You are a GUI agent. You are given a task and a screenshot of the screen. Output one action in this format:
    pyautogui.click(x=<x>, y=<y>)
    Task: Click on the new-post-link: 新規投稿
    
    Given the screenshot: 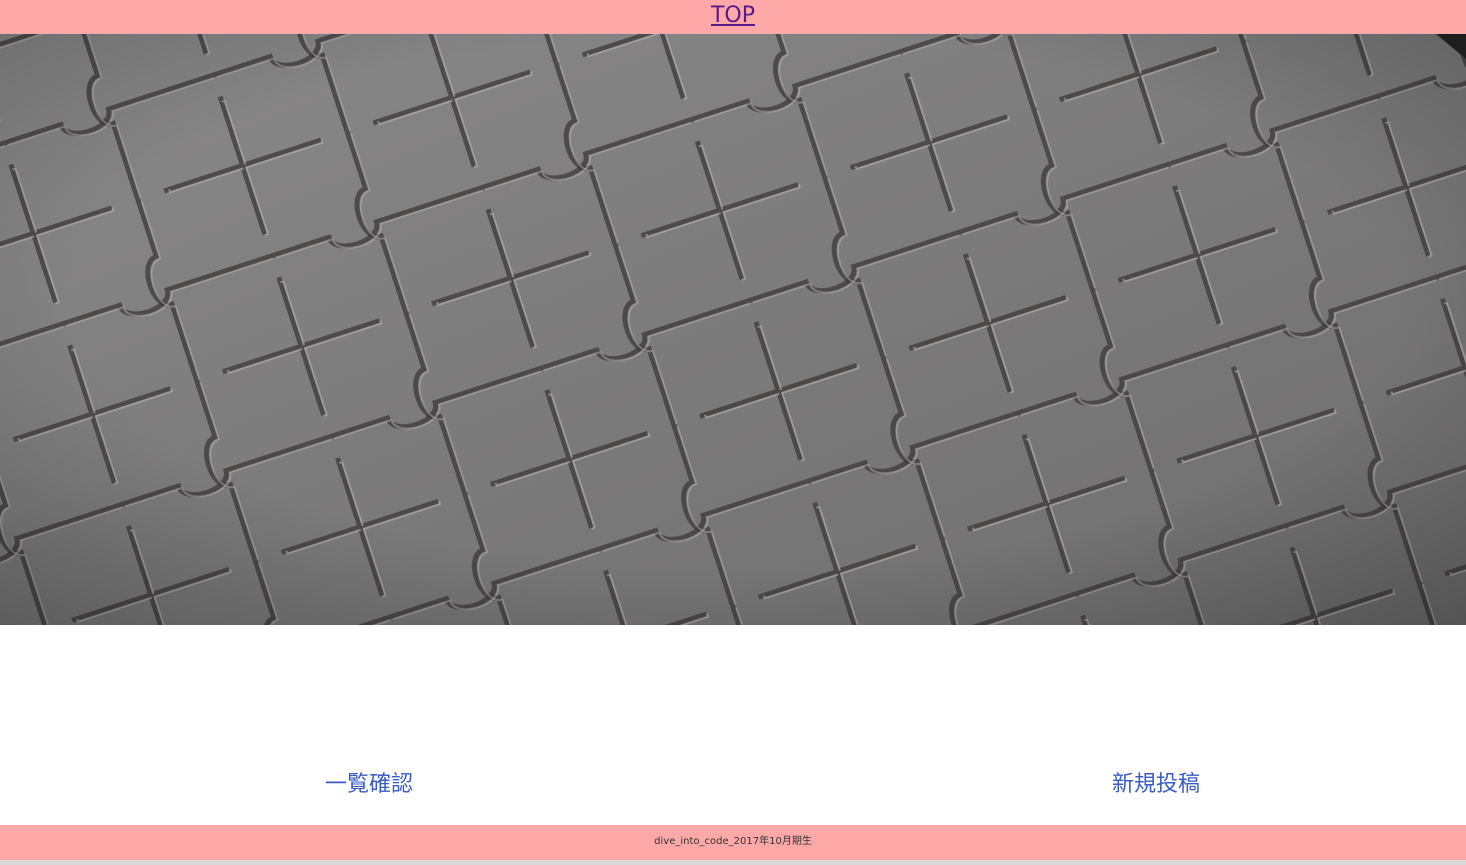 What is the action you would take?
    pyautogui.click(x=1156, y=785)
    